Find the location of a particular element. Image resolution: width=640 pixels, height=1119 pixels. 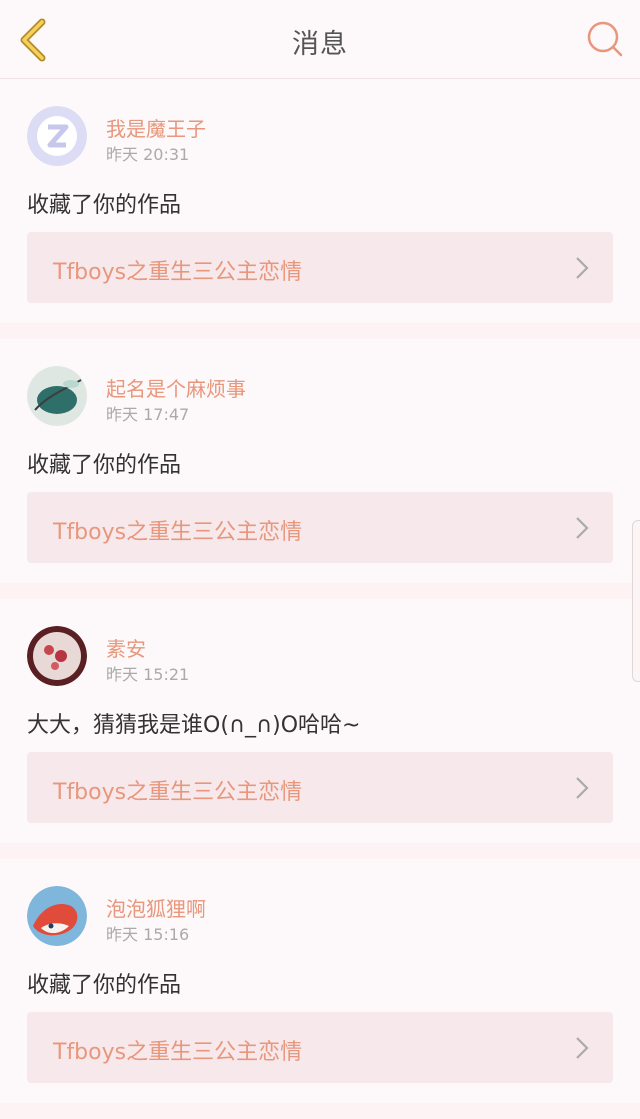

username: 起名是个麻烦事 is located at coordinates (176, 387).